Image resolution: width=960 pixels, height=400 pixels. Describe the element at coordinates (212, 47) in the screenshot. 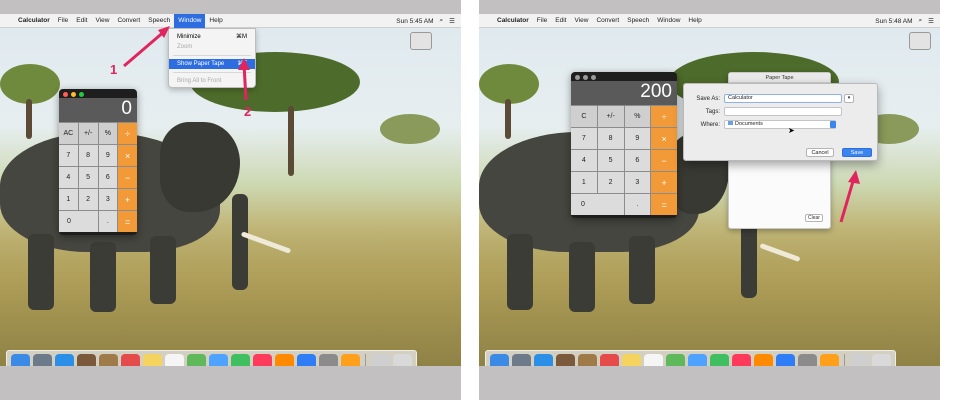

I see `menu-item-zoom: Zoom` at that location.